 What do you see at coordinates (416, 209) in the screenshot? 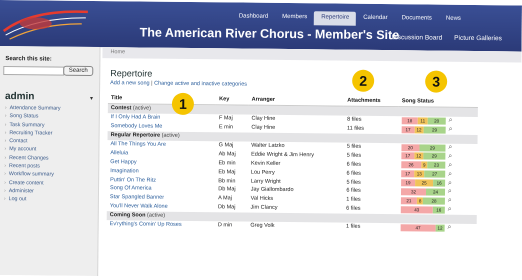
I see `status-segment: 43` at bounding box center [416, 209].